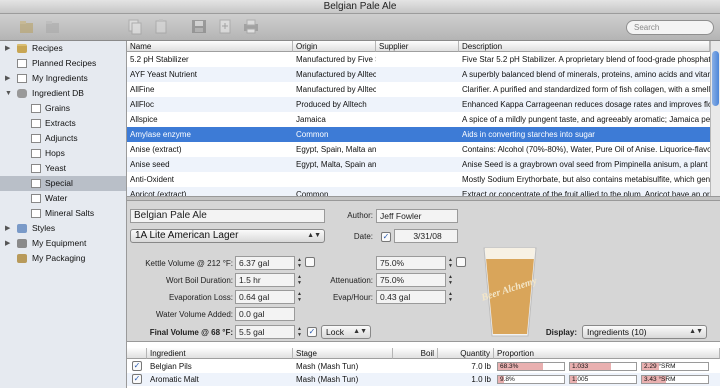 Image resolution: width=720 pixels, height=388 pixels. Describe the element at coordinates (265, 297) in the screenshot. I see `evaporation-loss-field: 0.64 gal` at that location.